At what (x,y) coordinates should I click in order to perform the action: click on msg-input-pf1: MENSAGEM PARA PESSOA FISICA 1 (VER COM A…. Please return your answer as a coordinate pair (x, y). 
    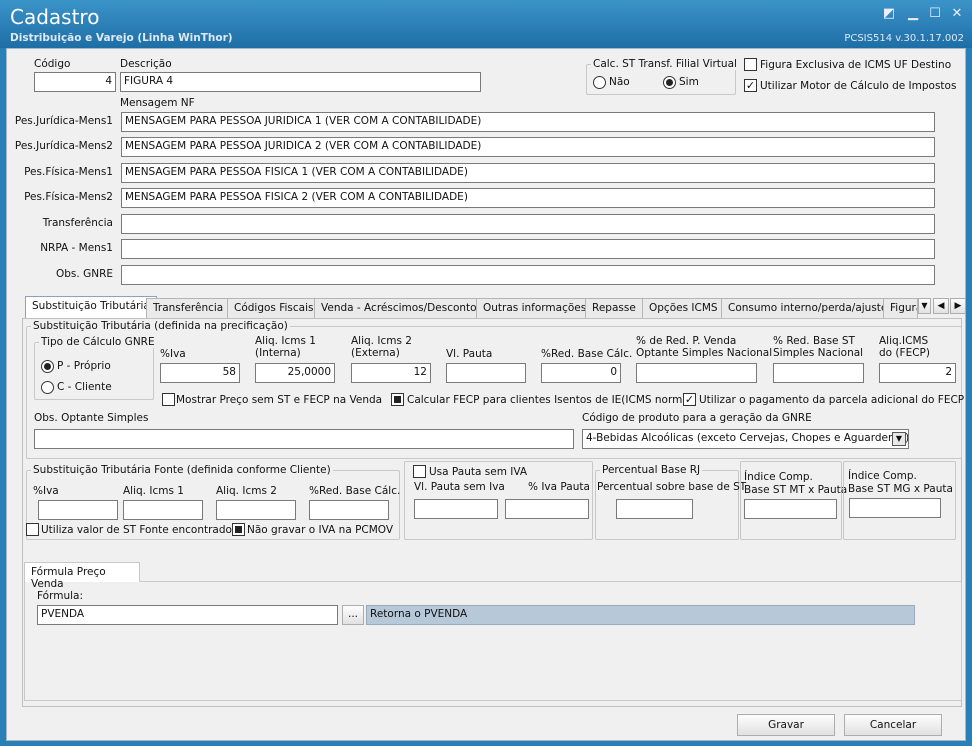
    Looking at the image, I should click on (528, 173).